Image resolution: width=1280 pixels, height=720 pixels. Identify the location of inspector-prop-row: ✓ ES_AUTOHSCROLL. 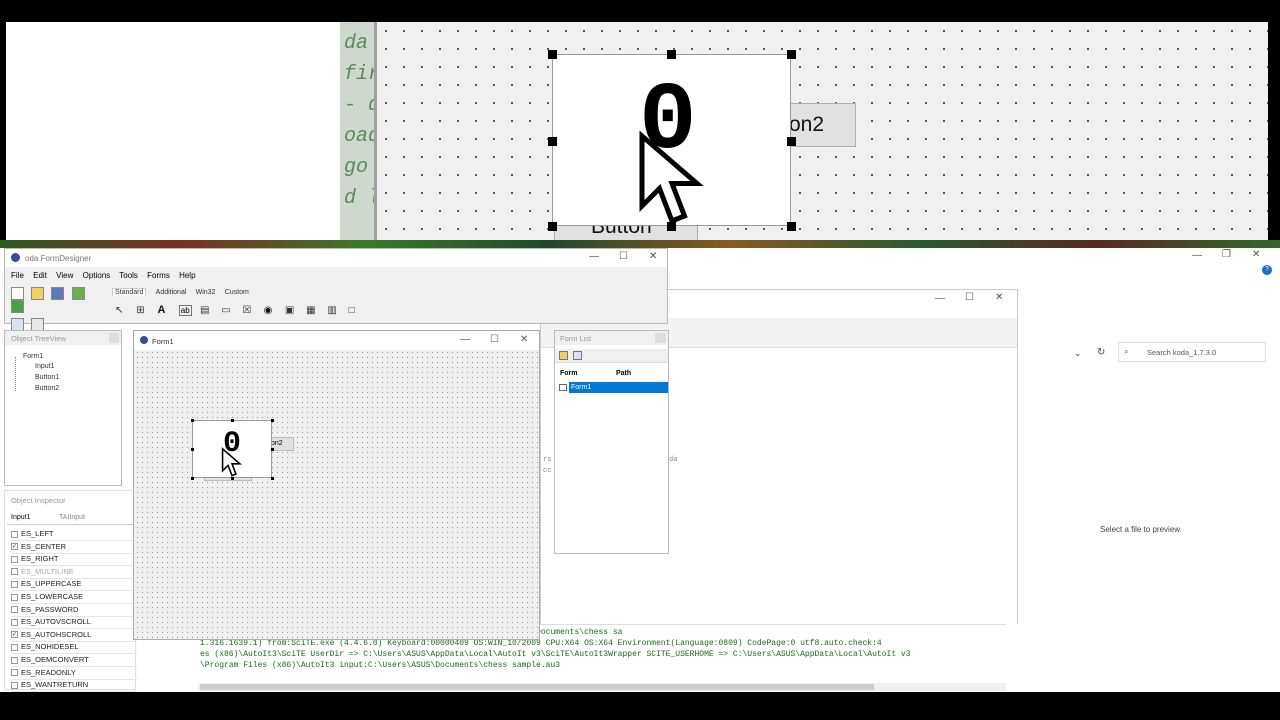
(74, 636).